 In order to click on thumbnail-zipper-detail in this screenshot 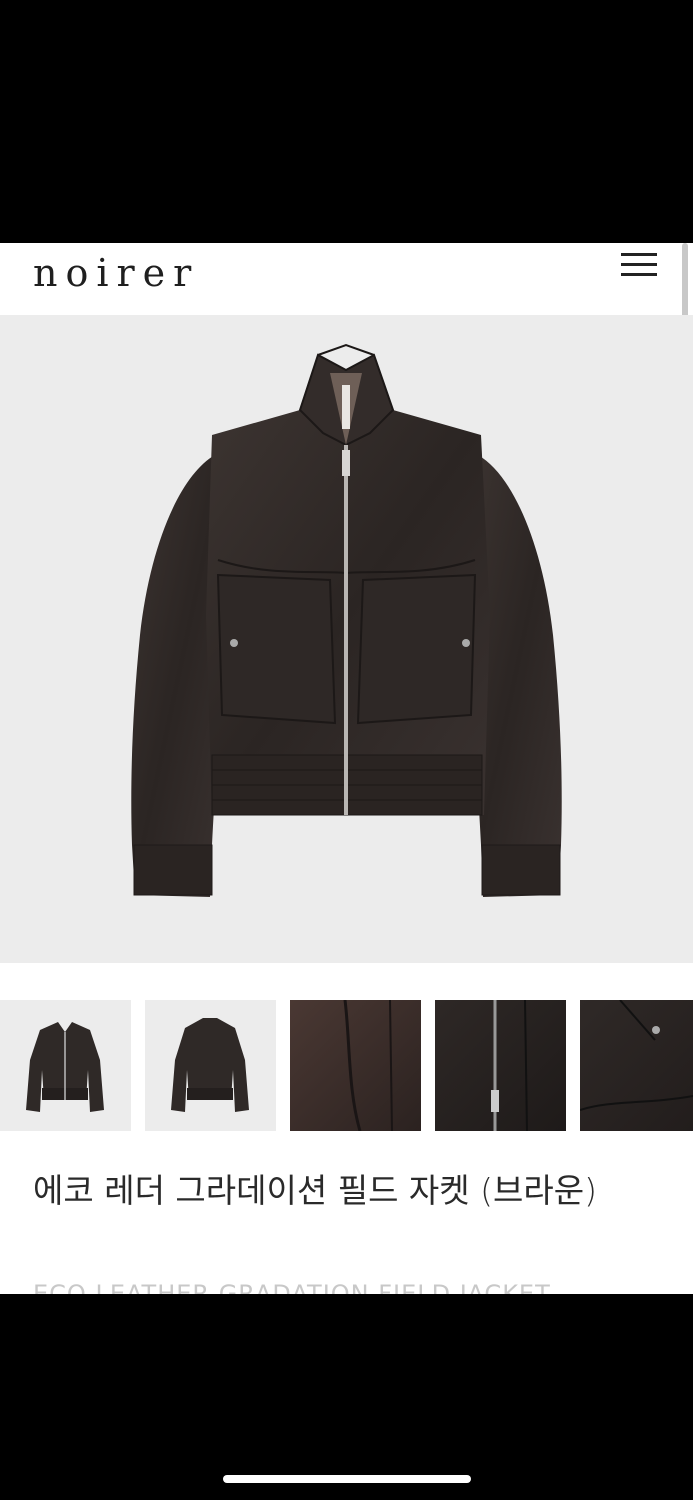, I will do `click(500, 1065)`.